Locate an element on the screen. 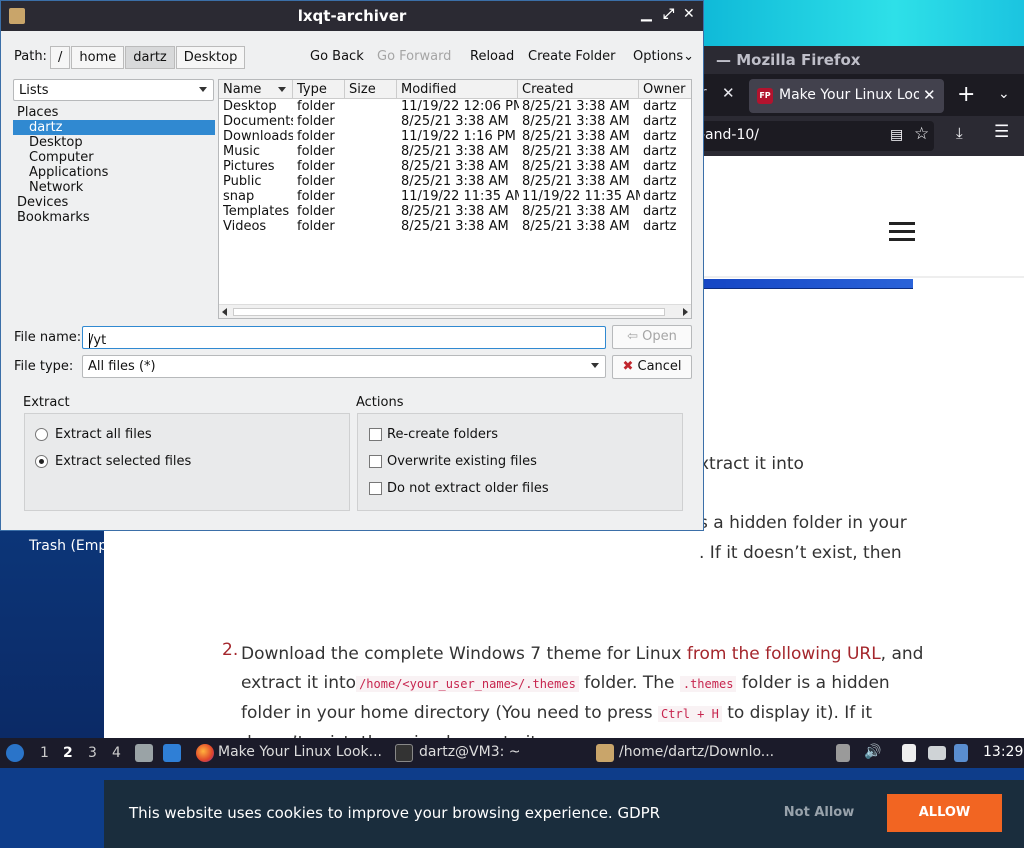  extract-all-radio is located at coordinates (41, 434).